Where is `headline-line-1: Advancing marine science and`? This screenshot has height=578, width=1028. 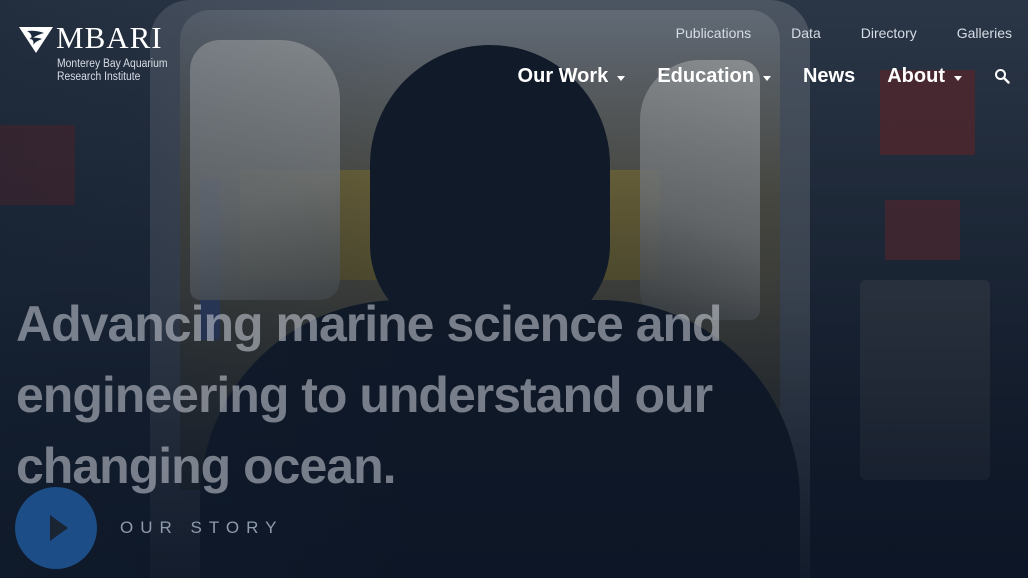
headline-line-1: Advancing marine science and is located at coordinates (369, 323).